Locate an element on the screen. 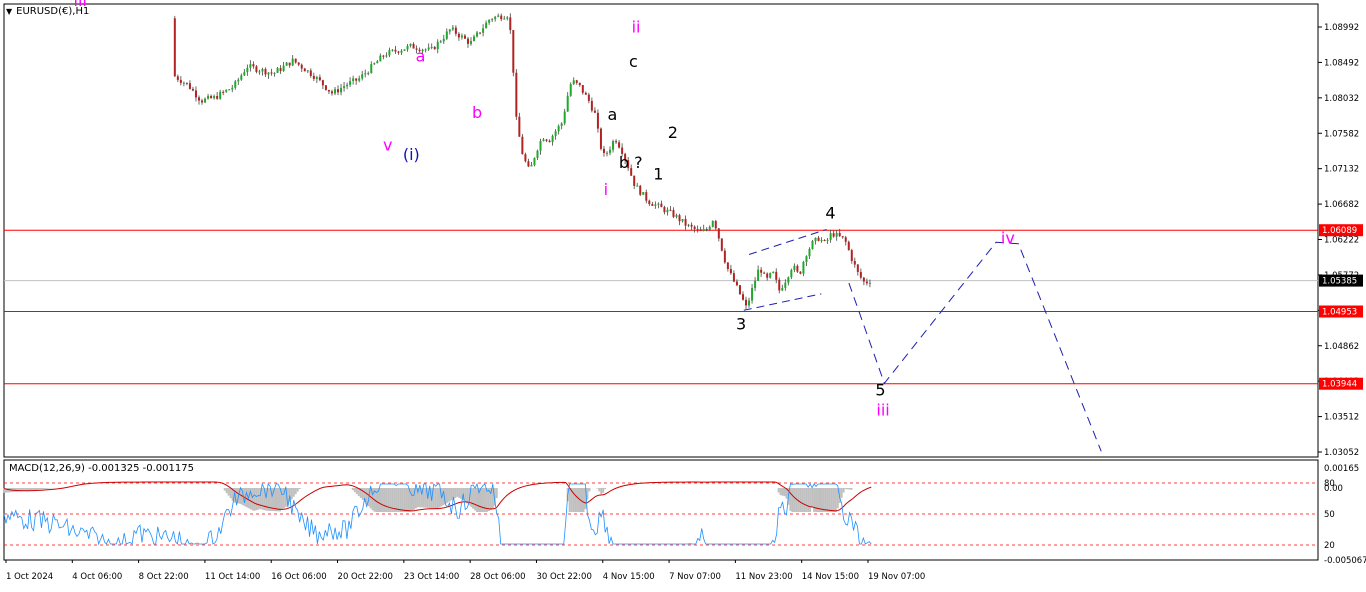 This screenshot has width=1366, height=592. wave-label: (i) is located at coordinates (411, 154).